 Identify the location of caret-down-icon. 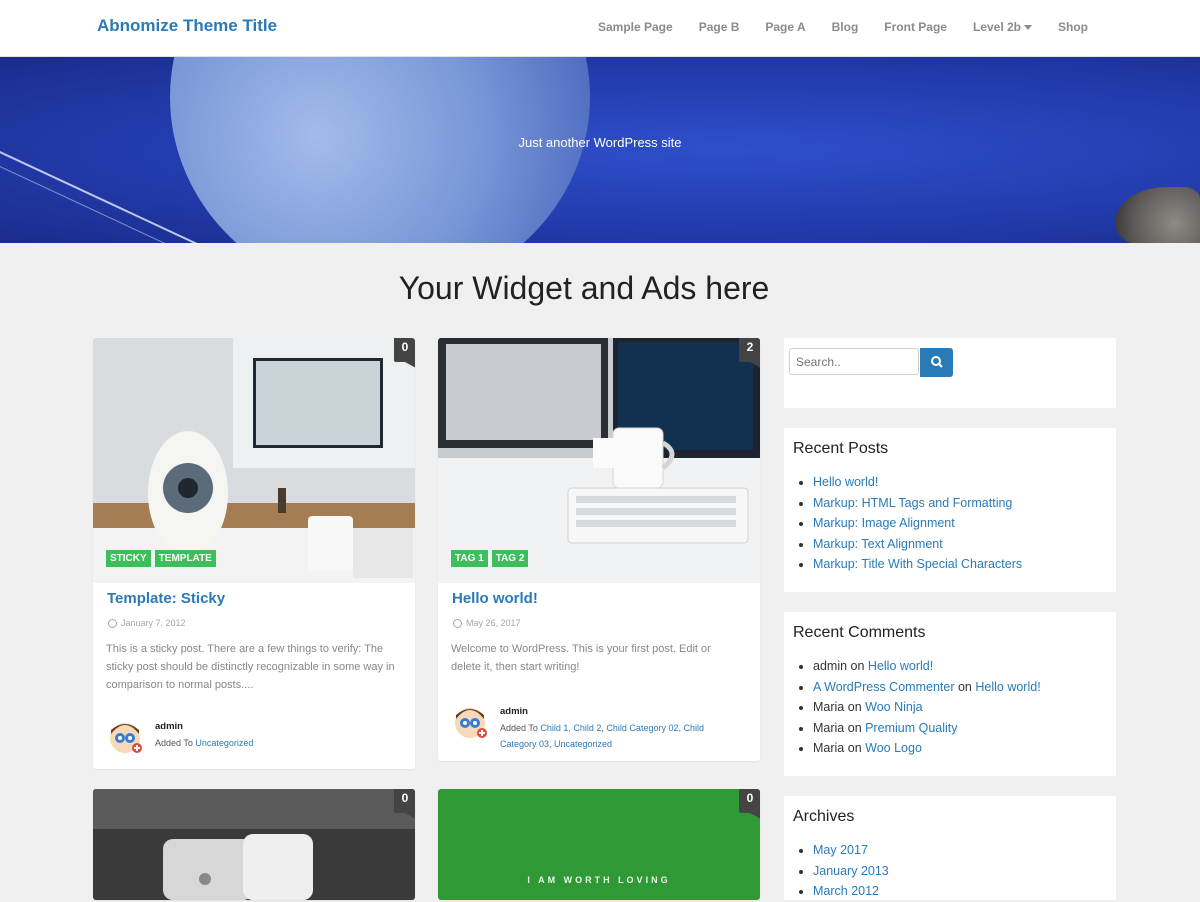
(1028, 27).